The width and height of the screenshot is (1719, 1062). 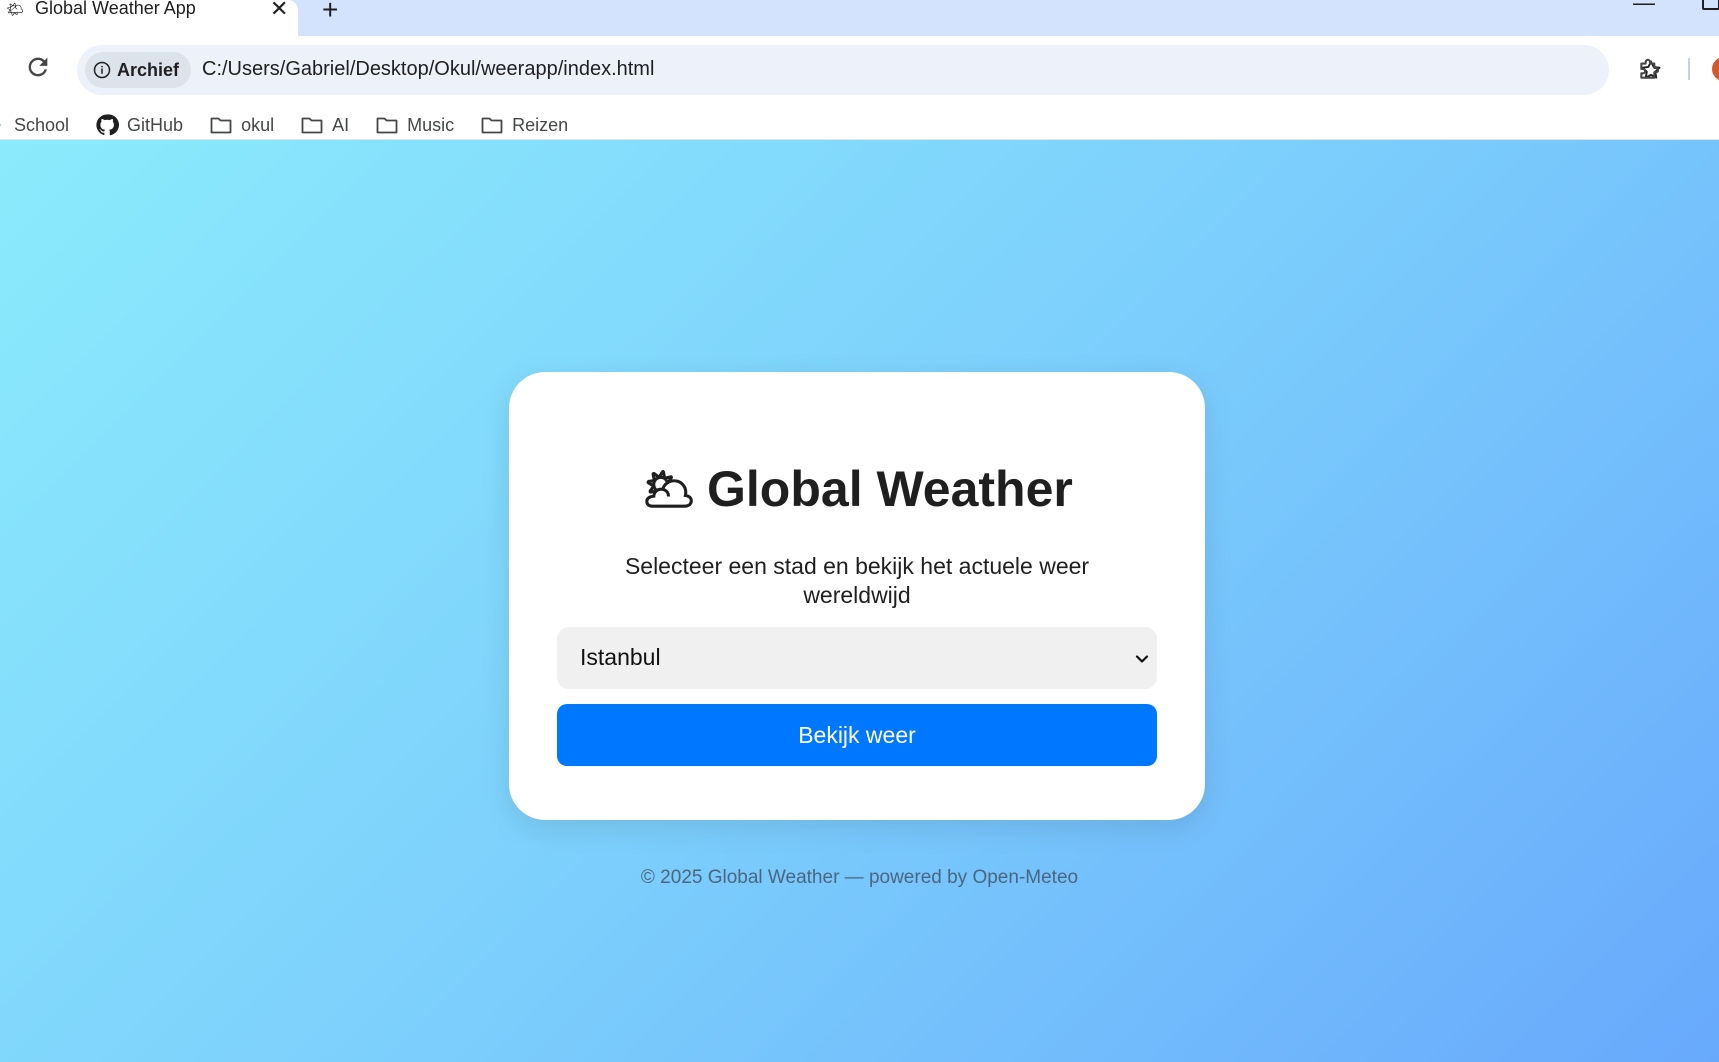 What do you see at coordinates (669, 489) in the screenshot?
I see `sun-behind-cloud-icon: 🌥` at bounding box center [669, 489].